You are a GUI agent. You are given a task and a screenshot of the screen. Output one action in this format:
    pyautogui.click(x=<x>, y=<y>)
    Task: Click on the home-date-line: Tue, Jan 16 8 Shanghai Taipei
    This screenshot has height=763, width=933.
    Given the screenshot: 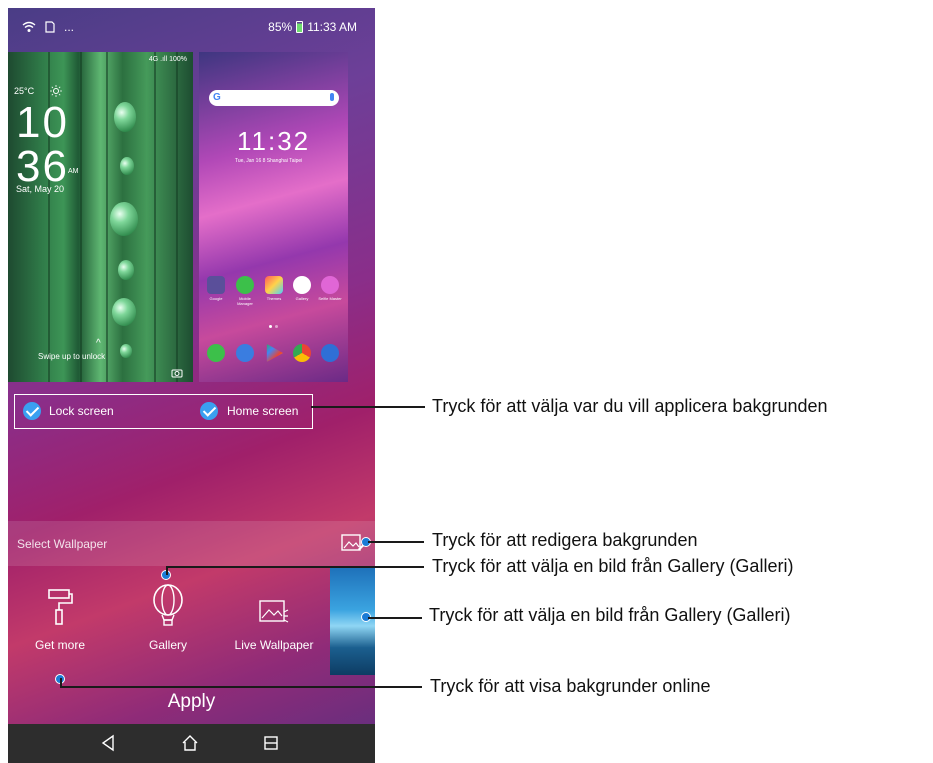 What is the action you would take?
    pyautogui.click(x=269, y=161)
    